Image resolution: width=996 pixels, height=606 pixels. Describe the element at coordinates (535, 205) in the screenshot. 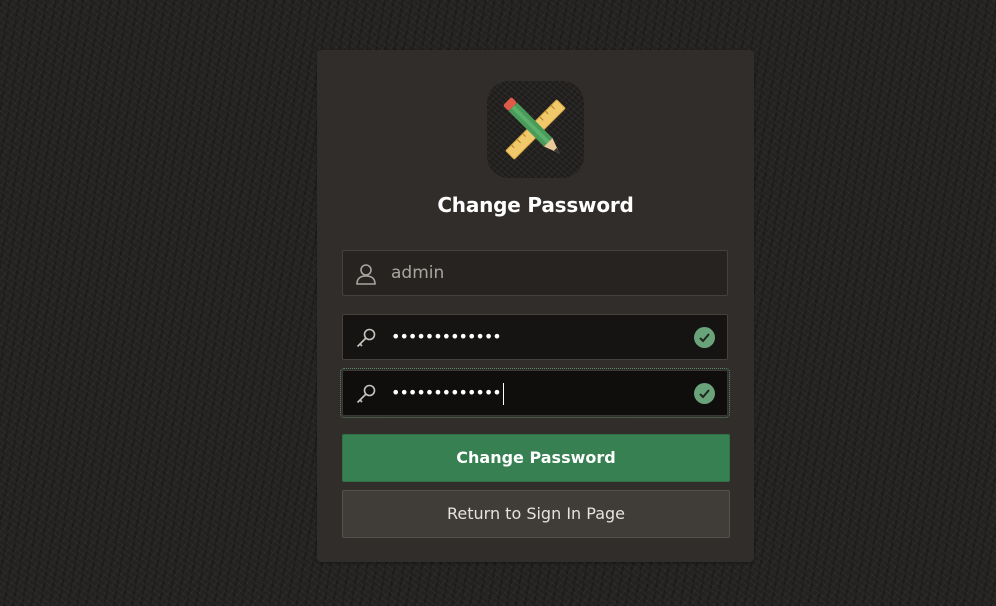

I see `page-title: Change Password` at that location.